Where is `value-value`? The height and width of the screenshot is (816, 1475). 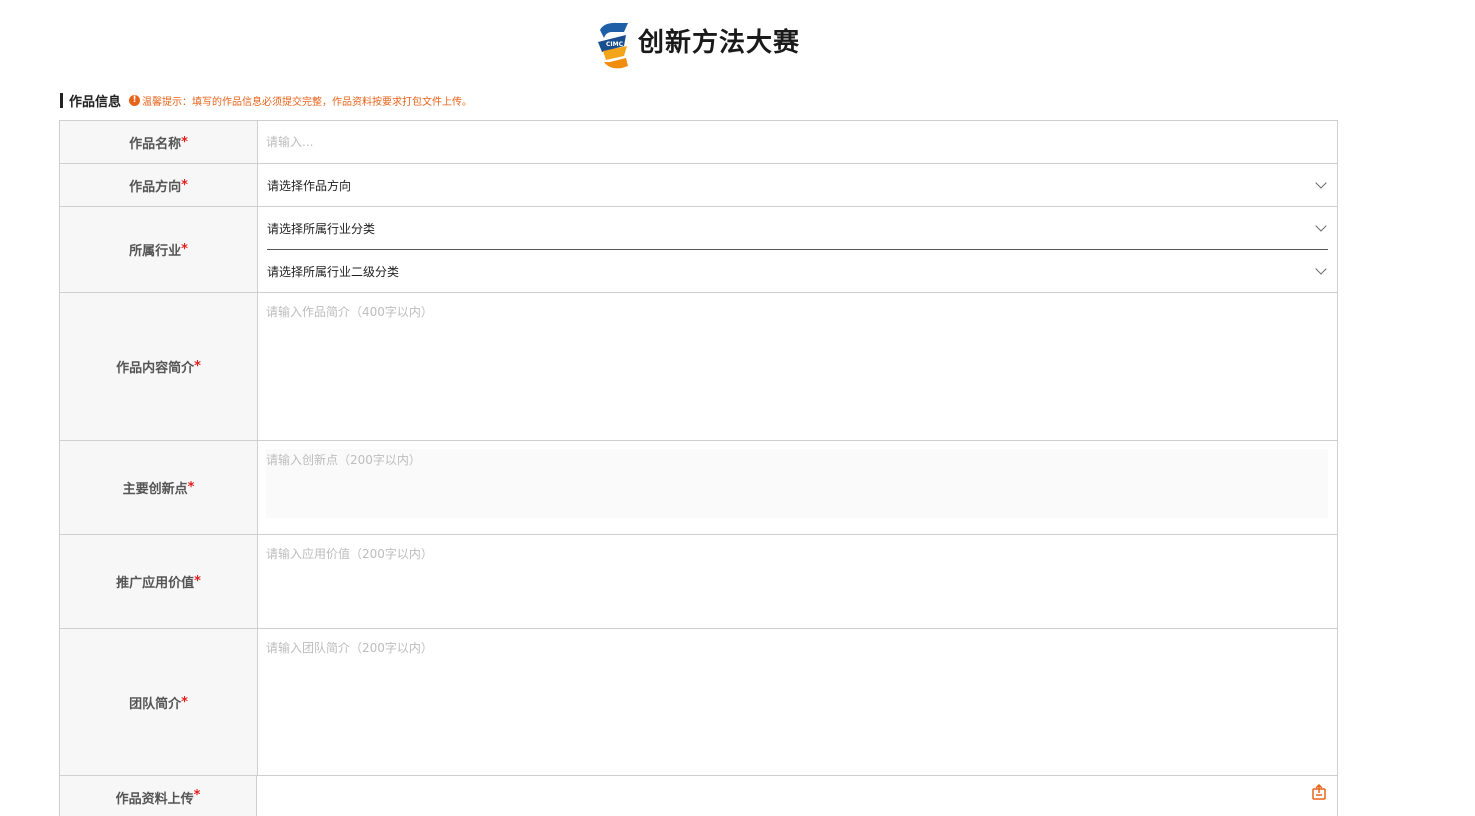
value-value is located at coordinates (797, 581).